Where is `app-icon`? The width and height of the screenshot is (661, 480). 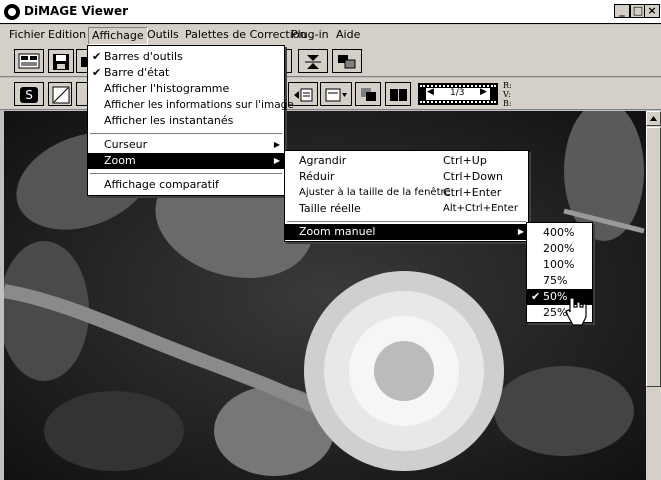 app-icon is located at coordinates (12, 12).